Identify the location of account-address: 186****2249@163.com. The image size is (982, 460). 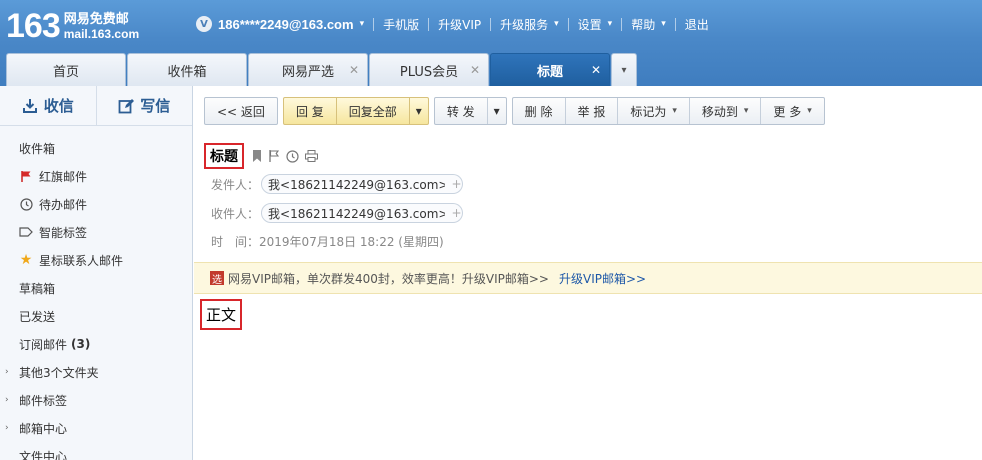
(286, 24).